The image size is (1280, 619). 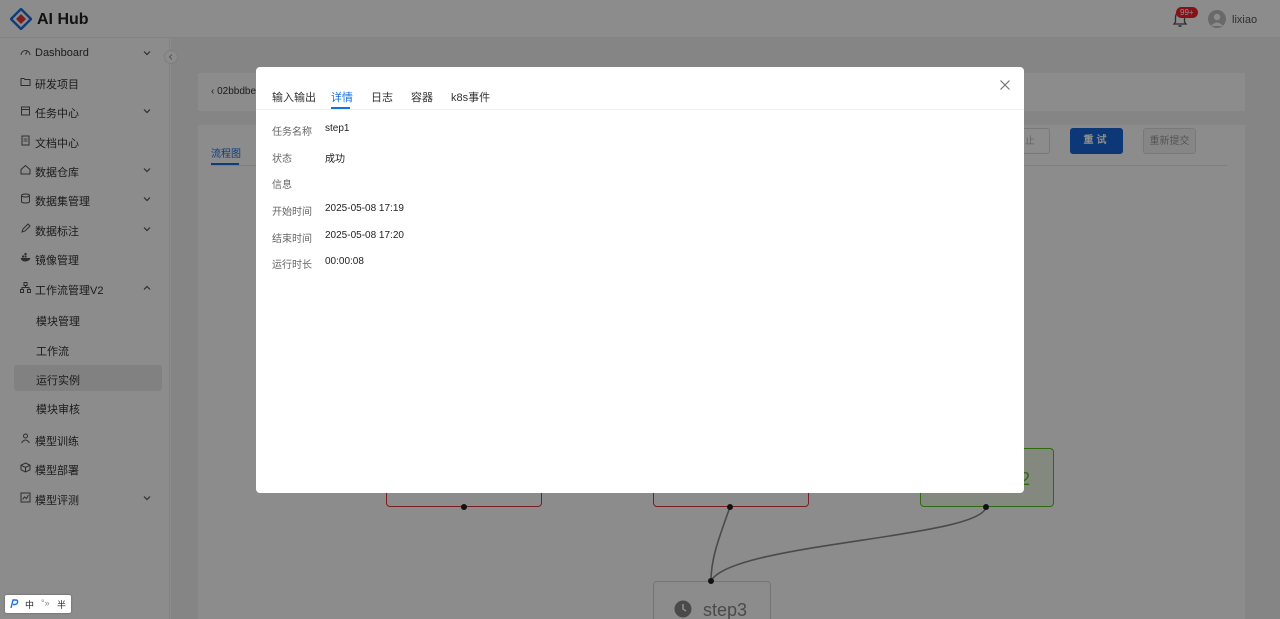 I want to click on detail-value-duration: 00:00:08, so click(x=344, y=261).